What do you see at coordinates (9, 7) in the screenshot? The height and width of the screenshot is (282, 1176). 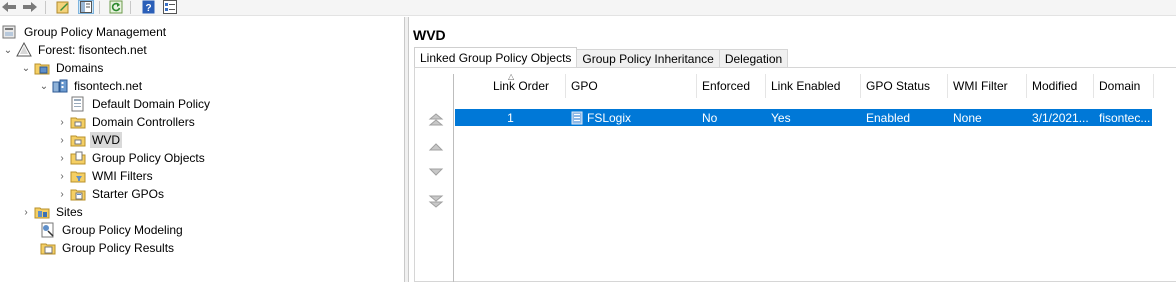 I see `back-icon` at bounding box center [9, 7].